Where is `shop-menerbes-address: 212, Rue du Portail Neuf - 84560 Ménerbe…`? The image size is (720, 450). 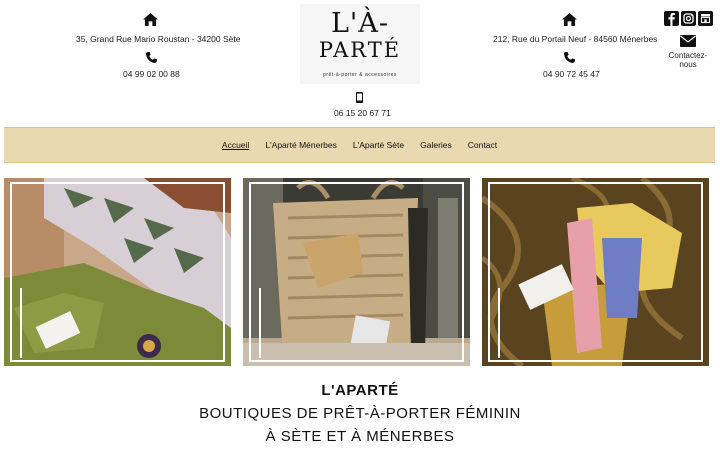
shop-menerbes-address: 212, Rue du Portail Neuf - 84560 Ménerbe… is located at coordinates (575, 39).